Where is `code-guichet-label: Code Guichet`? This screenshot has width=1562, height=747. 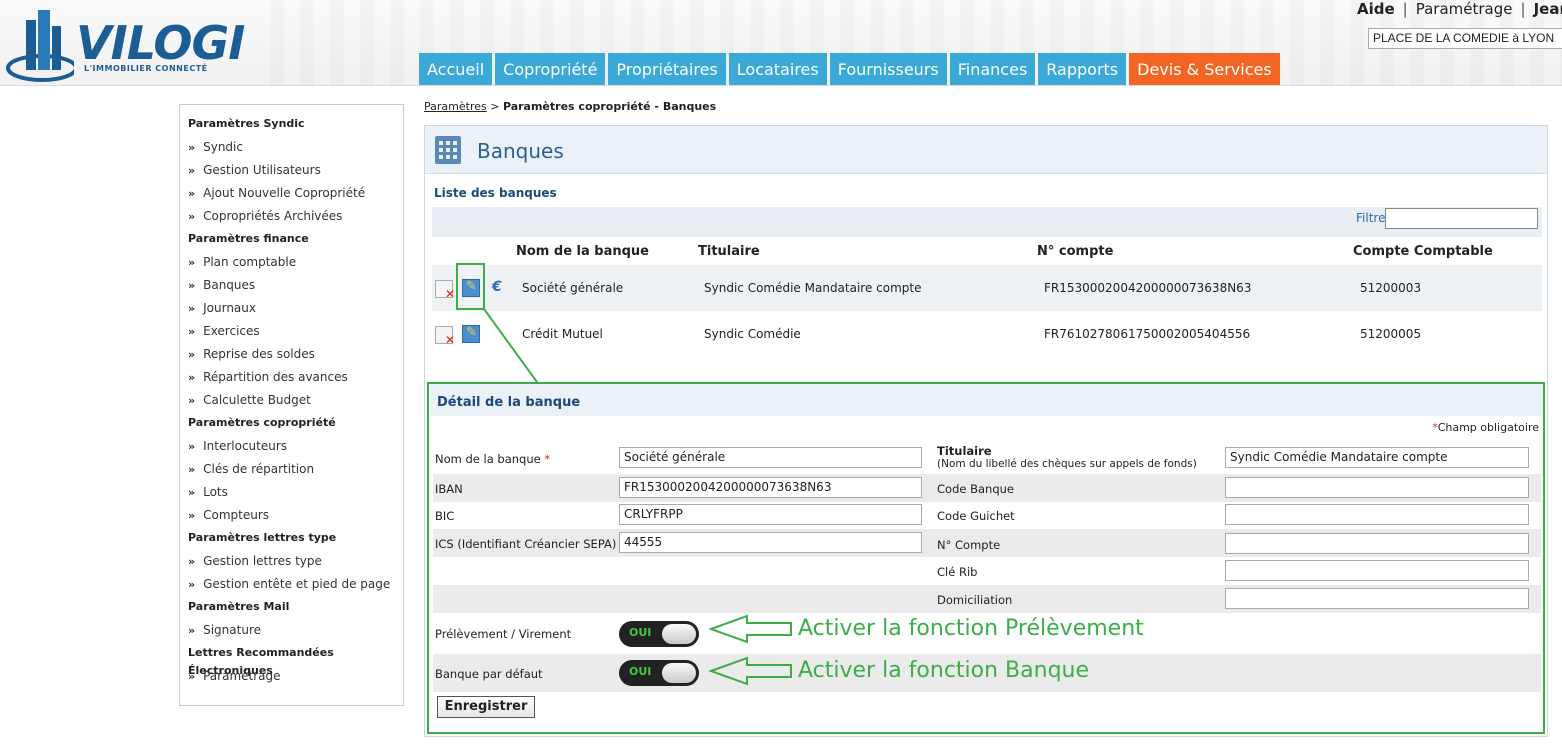 code-guichet-label: Code Guichet is located at coordinates (976, 516).